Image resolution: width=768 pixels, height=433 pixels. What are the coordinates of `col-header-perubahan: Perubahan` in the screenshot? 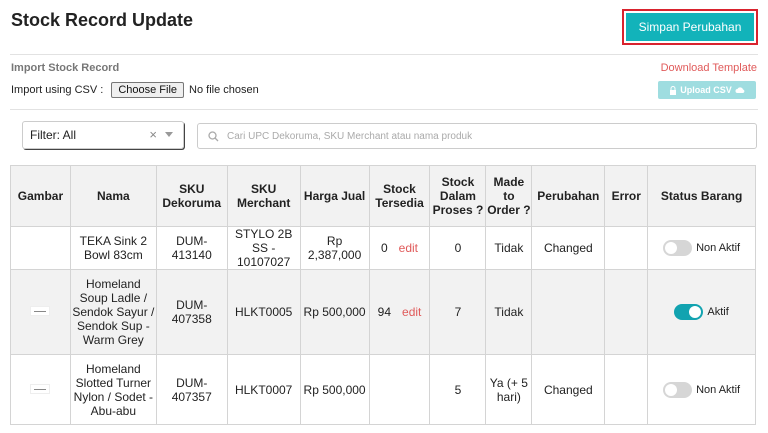 It's located at (568, 196).